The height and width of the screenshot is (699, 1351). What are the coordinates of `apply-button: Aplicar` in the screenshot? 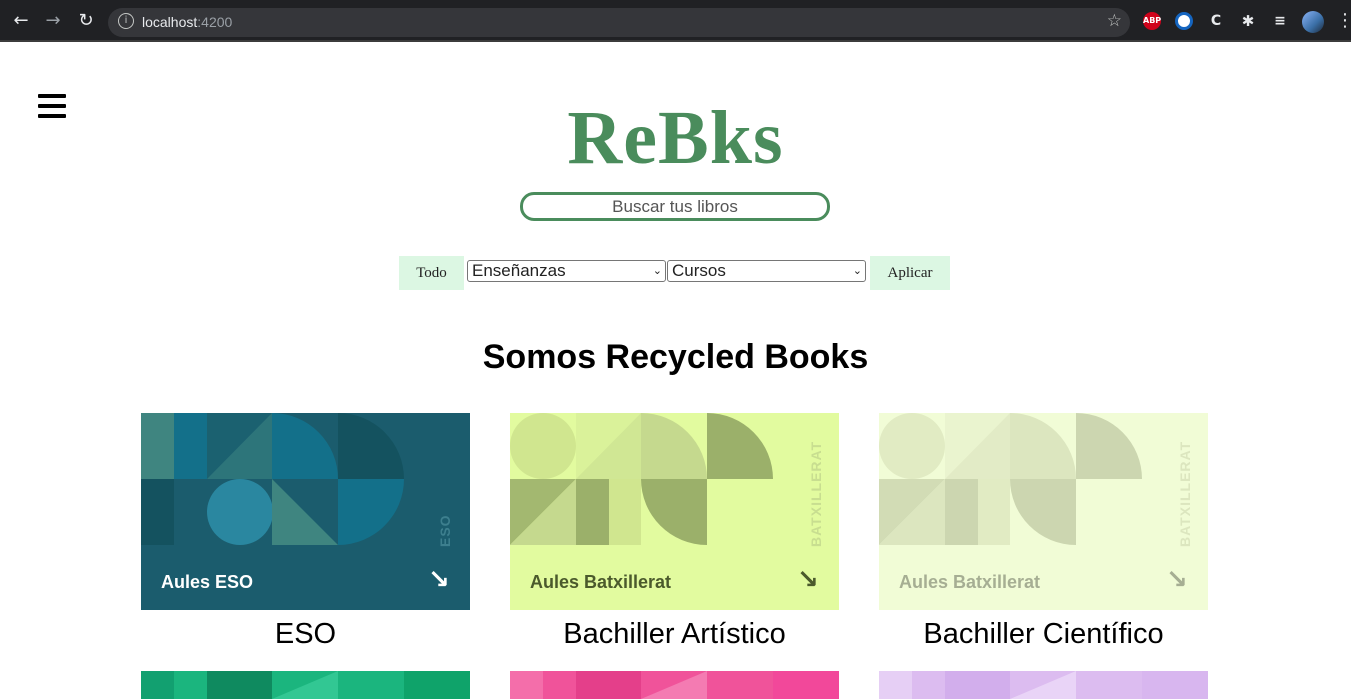 It's located at (910, 273).